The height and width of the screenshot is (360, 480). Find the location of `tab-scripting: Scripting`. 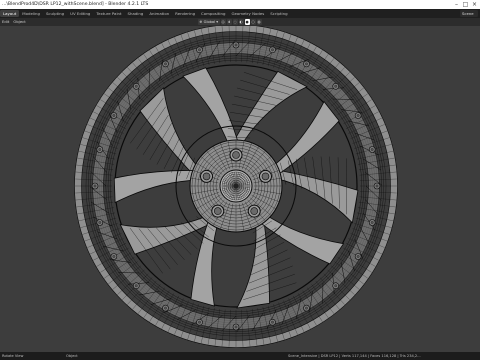

tab-scripting: Scripting is located at coordinates (278, 13).